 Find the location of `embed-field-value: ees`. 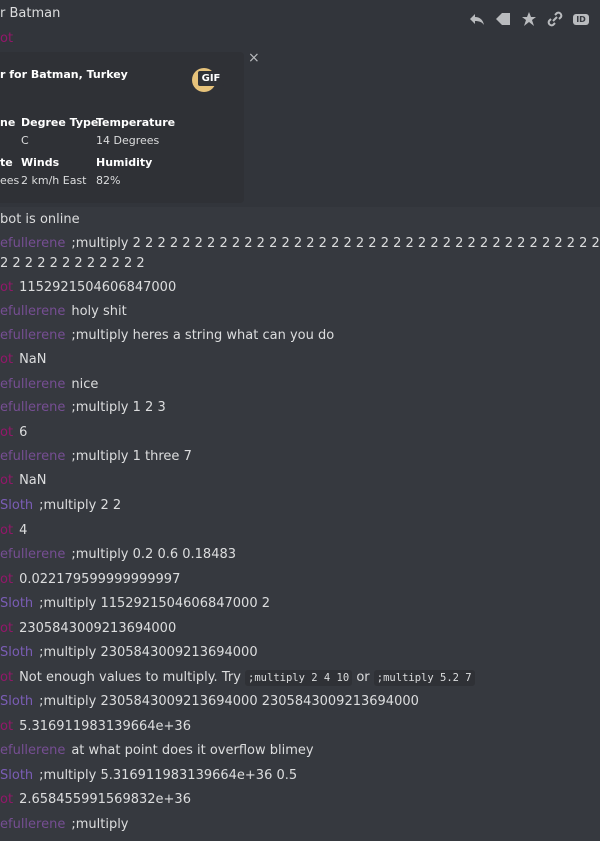

embed-field-value: ees is located at coordinates (10, 180).